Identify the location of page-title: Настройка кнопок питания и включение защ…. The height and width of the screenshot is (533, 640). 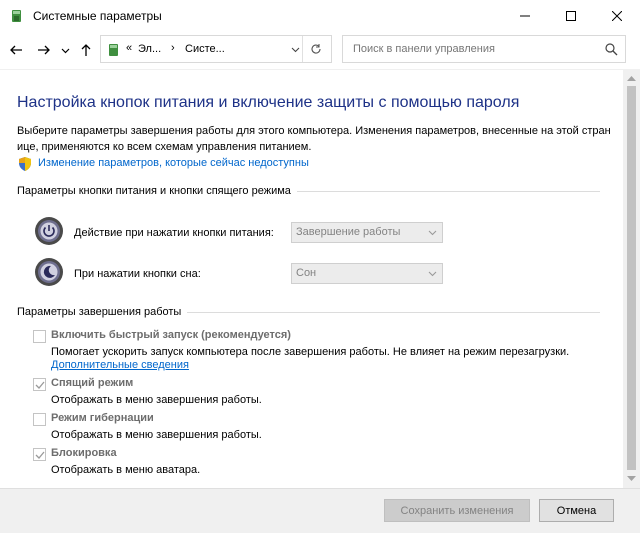
(268, 102).